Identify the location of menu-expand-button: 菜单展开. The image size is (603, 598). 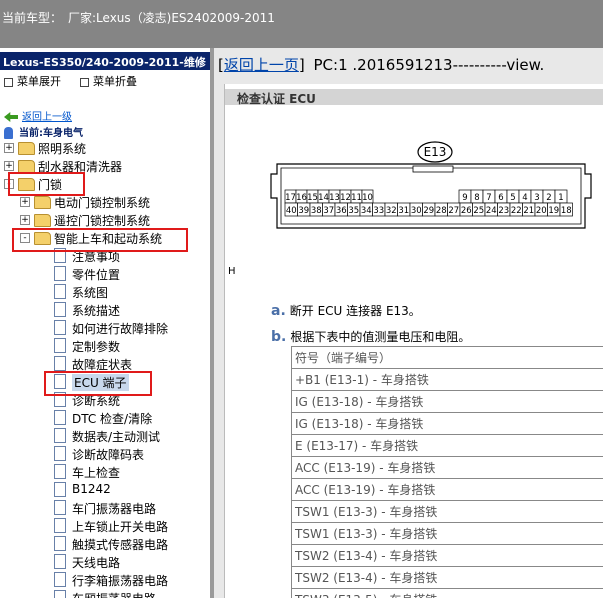
(32, 81).